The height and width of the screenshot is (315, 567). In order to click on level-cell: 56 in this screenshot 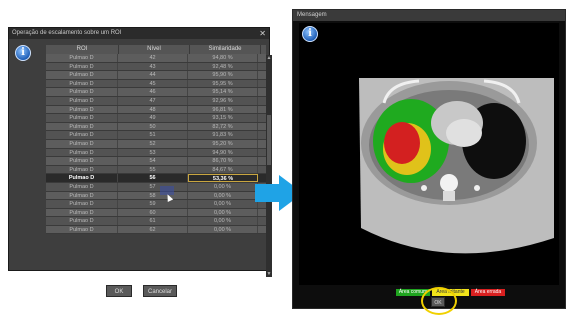, I will do `click(153, 178)`.